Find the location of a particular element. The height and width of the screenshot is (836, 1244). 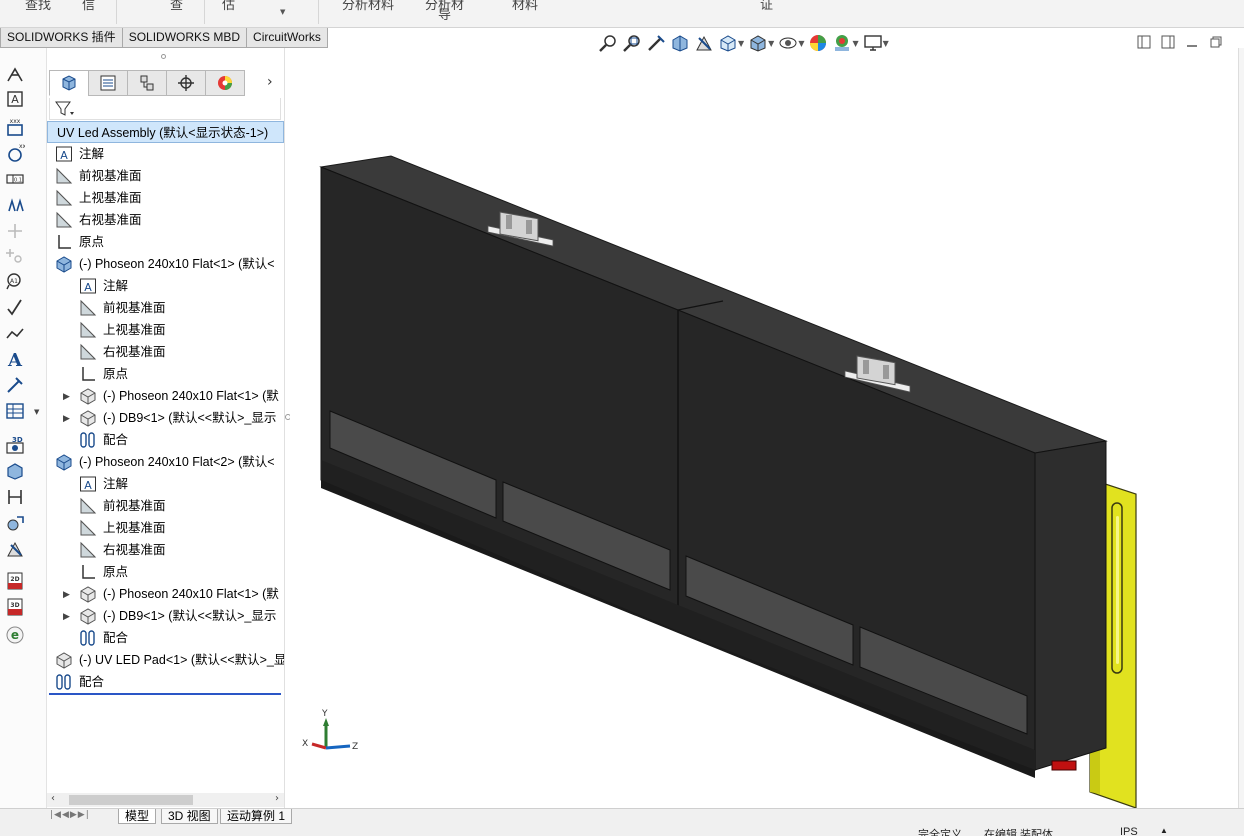

apply-scene-icon is located at coordinates (842, 43).